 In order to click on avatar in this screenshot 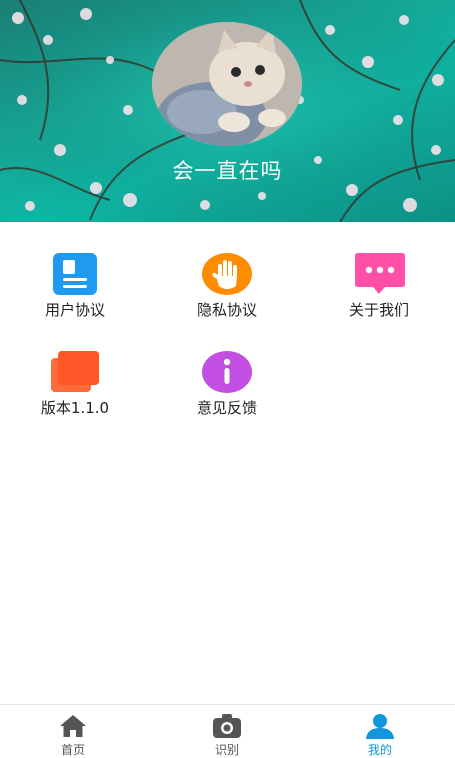, I will do `click(227, 84)`.